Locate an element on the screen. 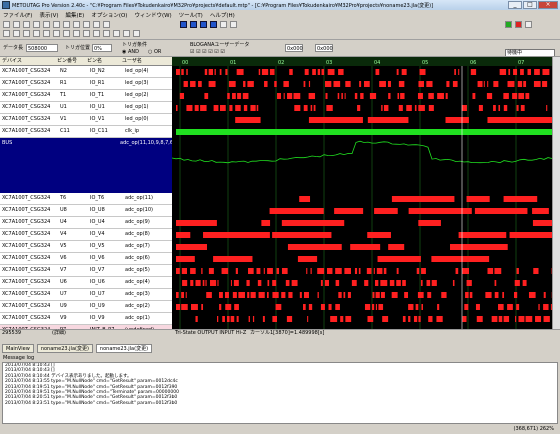 The height and width of the screenshot is (434, 560). signal-row: XC7A100T_CSG324 T6 IO_T6 adc_op(11) is located at coordinates (86, 199).